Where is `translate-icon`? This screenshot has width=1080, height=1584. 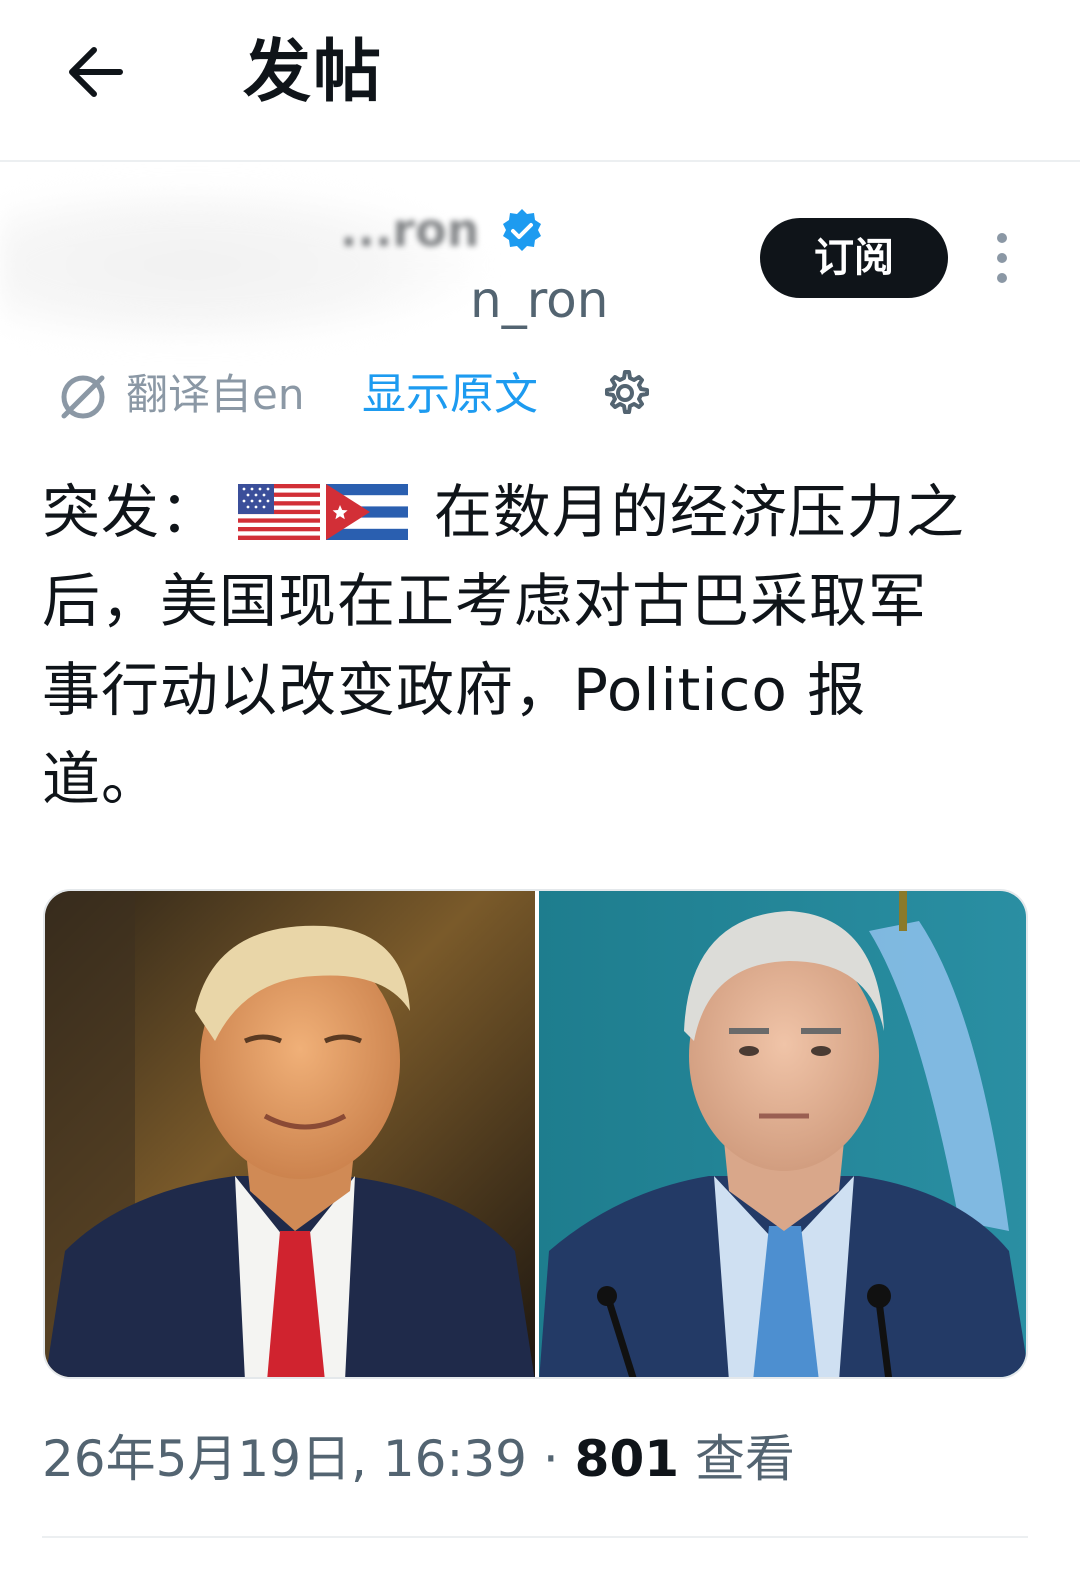
translate-icon is located at coordinates (83, 397).